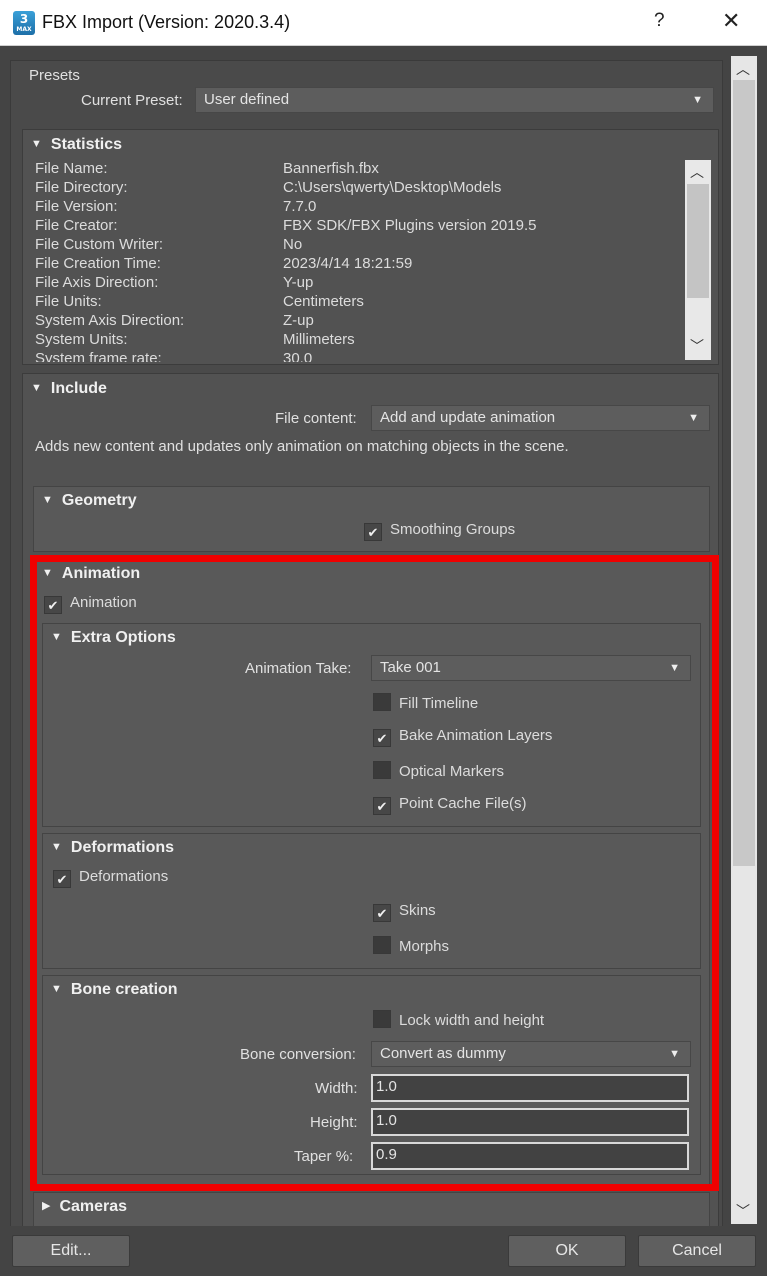 The height and width of the screenshot is (1276, 767). I want to click on morphs-checkbox: Morphs, so click(411, 947).